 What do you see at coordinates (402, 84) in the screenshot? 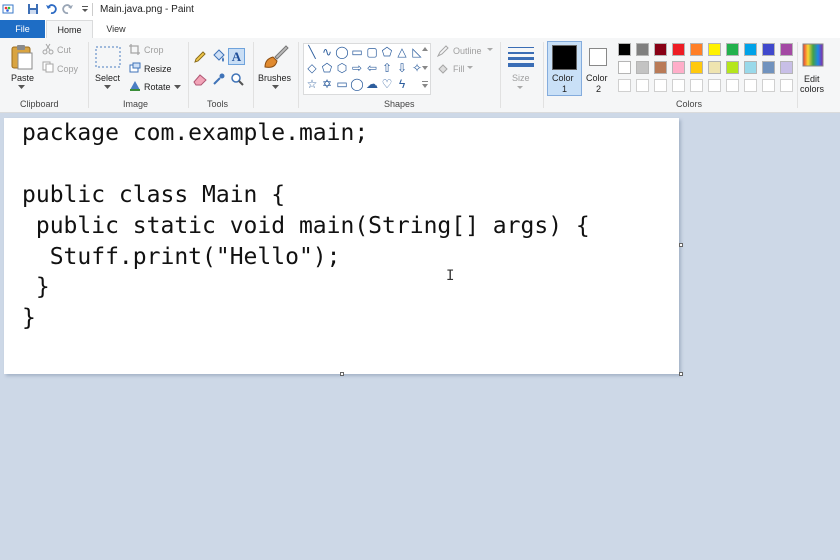
I see `lightning-shape-icon: ϟ` at bounding box center [402, 84].